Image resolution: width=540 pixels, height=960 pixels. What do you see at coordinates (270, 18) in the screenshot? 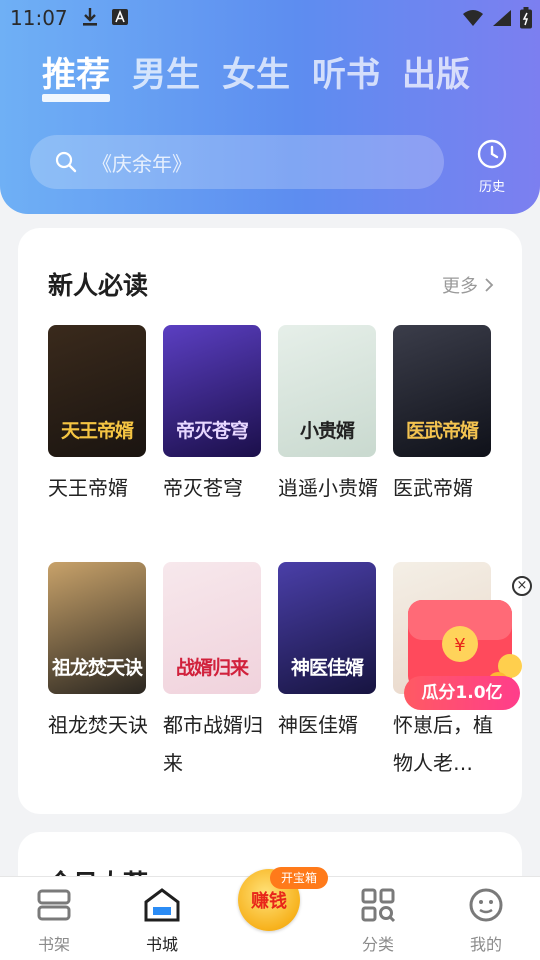
I see `status-bar: 11:07` at bounding box center [270, 18].